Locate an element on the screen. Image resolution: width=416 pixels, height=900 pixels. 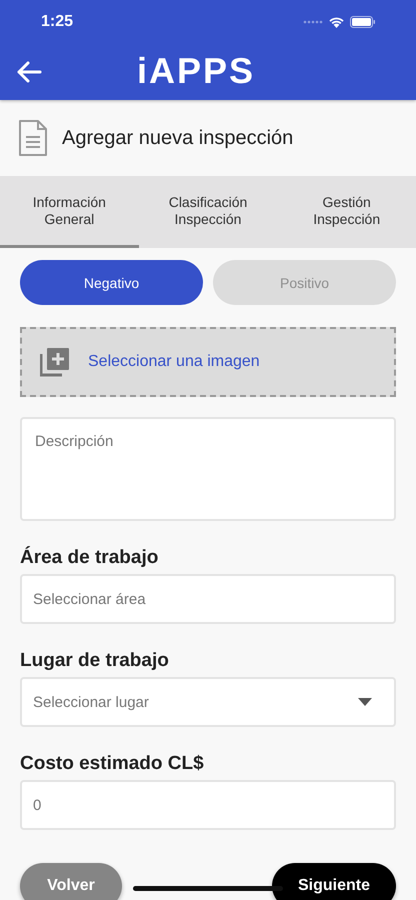
field-label: Lugar de trabajo is located at coordinates (95, 661).